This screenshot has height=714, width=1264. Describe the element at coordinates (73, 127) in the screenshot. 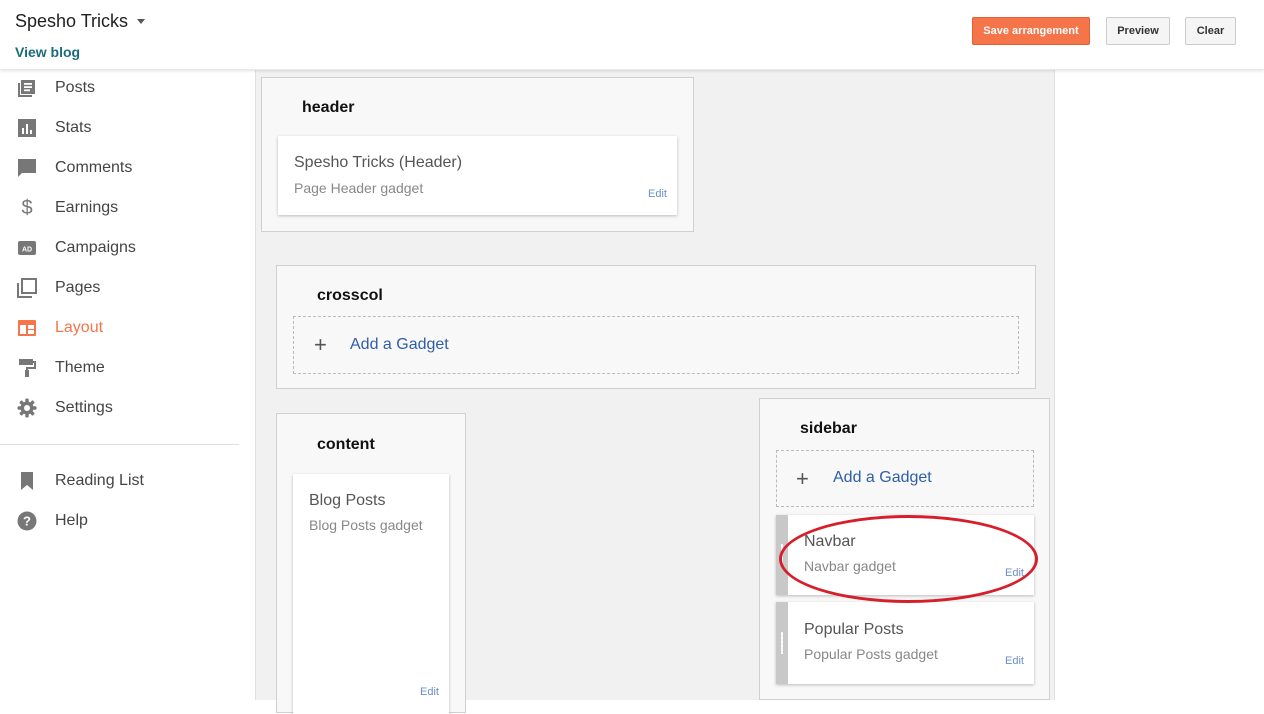

I see `nav-label-stats: Stats` at that location.